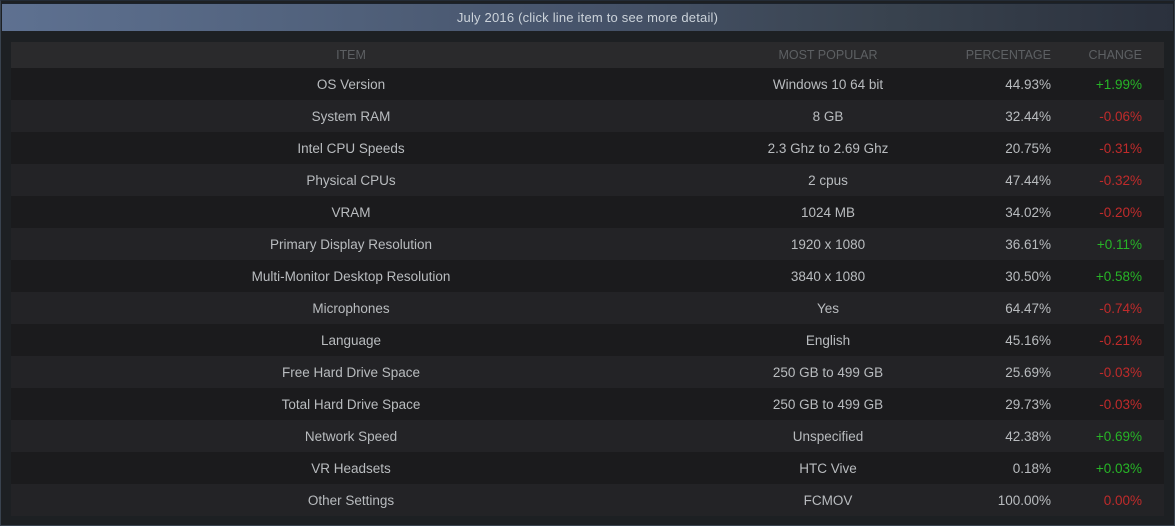 This screenshot has width=1175, height=526. I want to click on item-cell: OS Version, so click(351, 84).